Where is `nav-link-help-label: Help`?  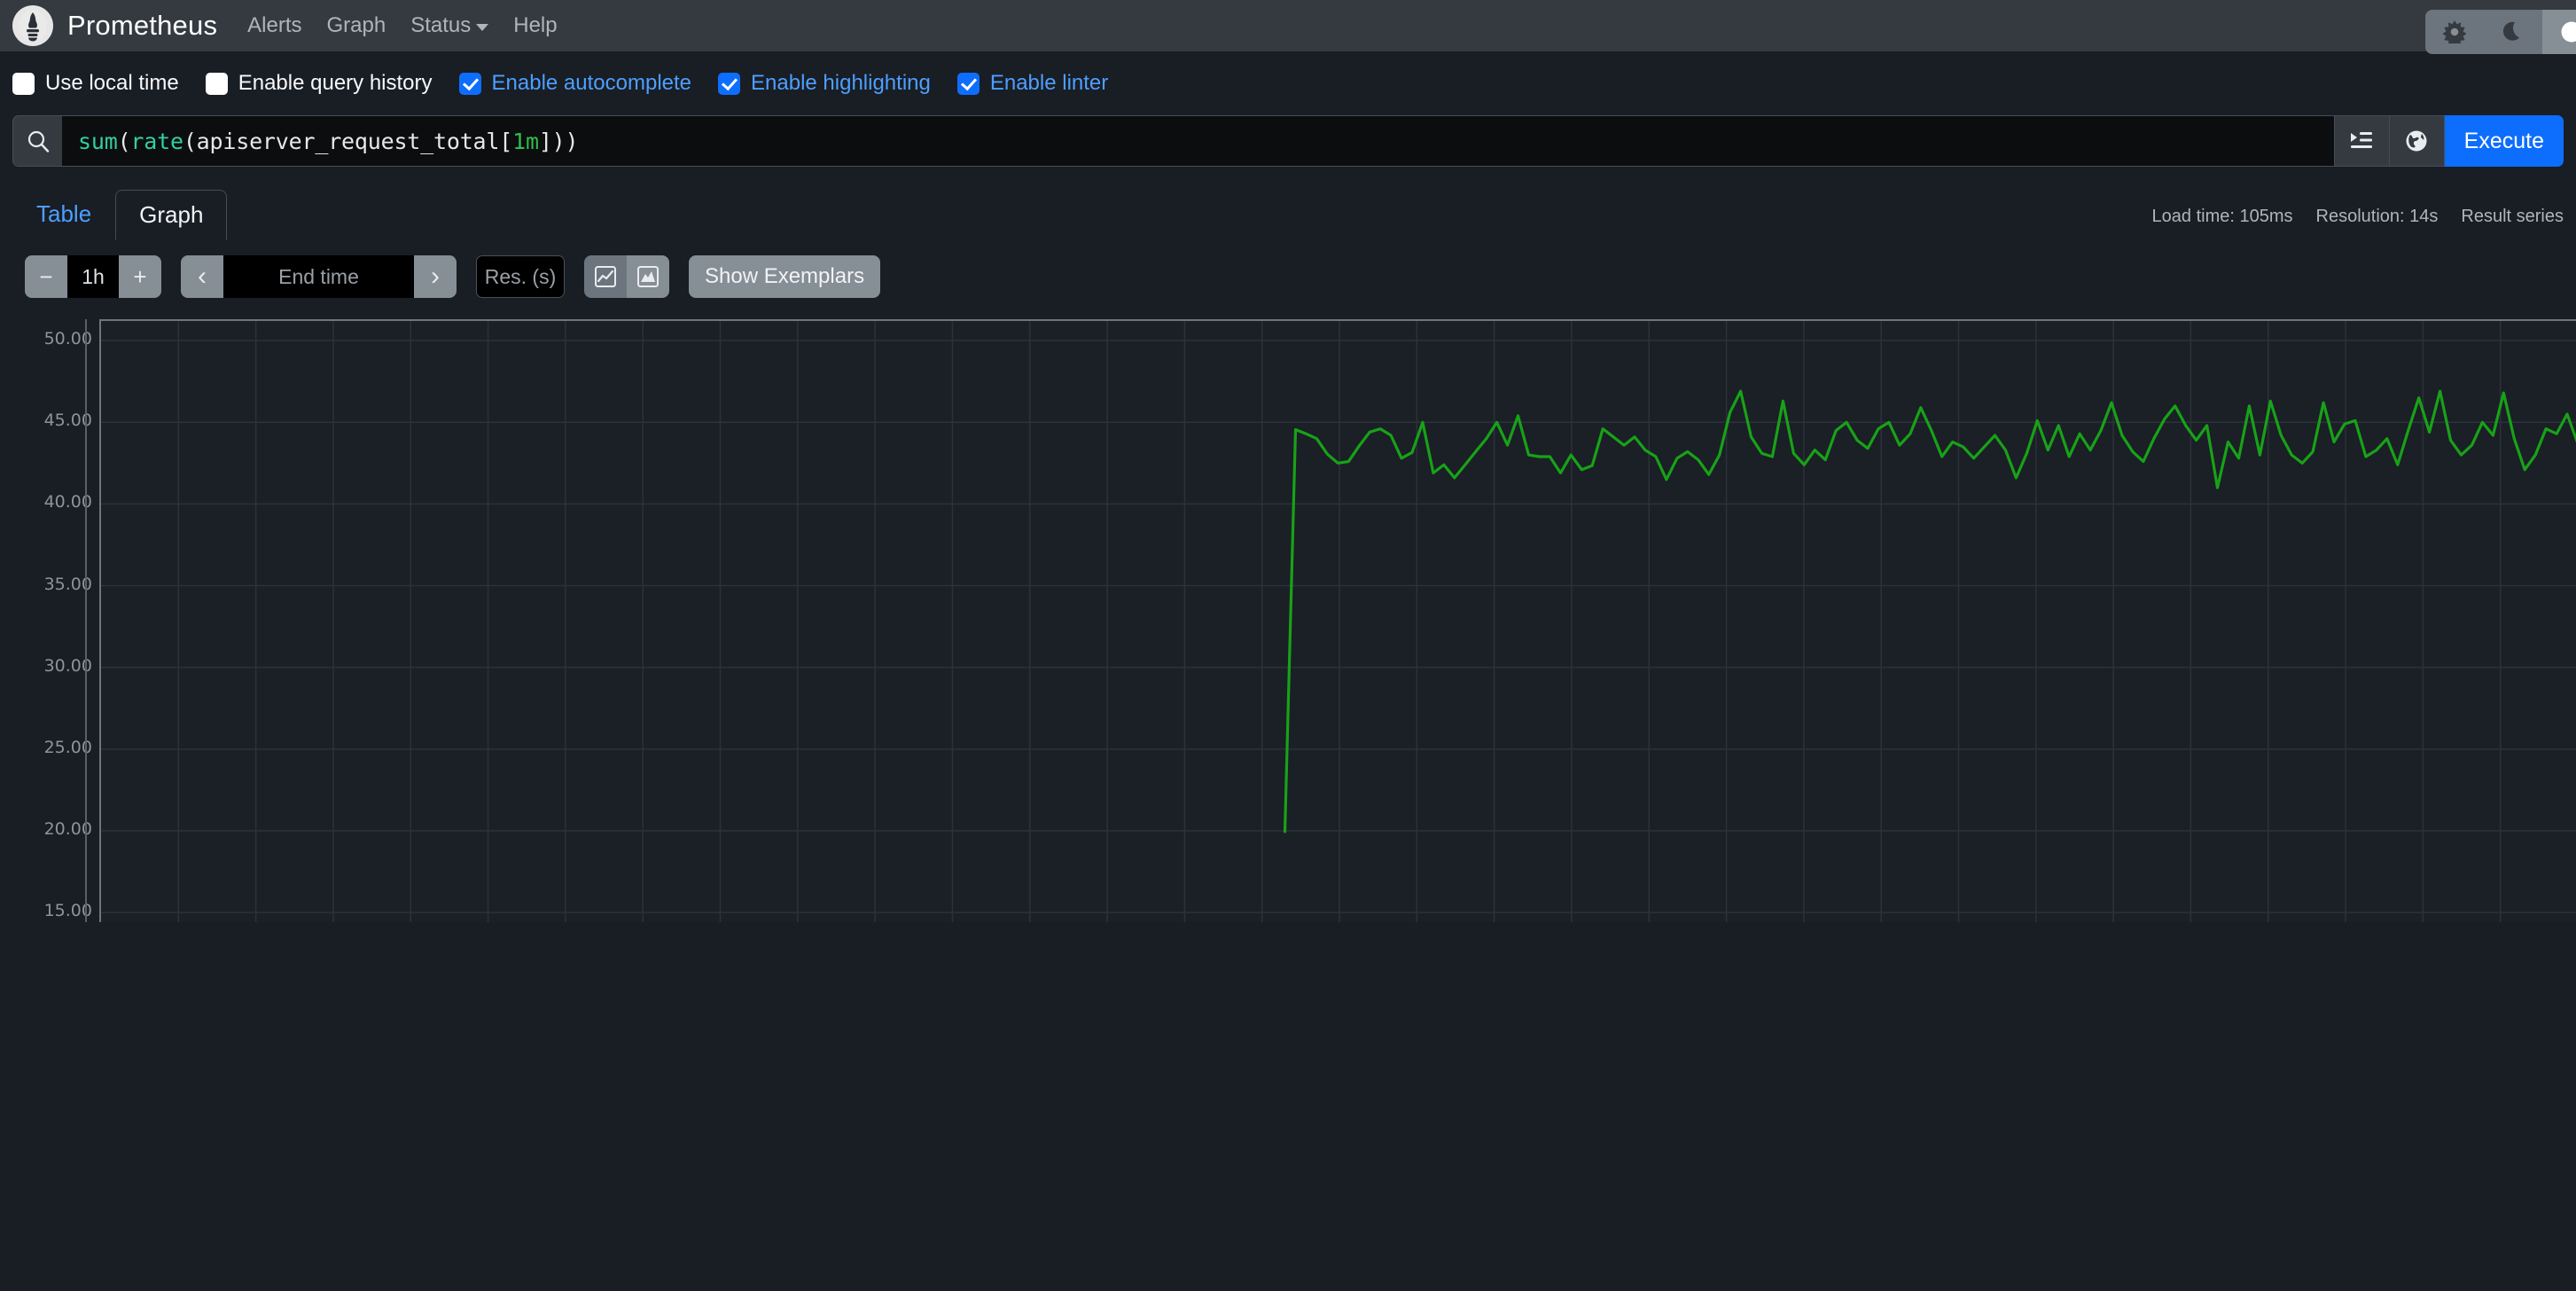
nav-link-help-label: Help is located at coordinates (535, 25).